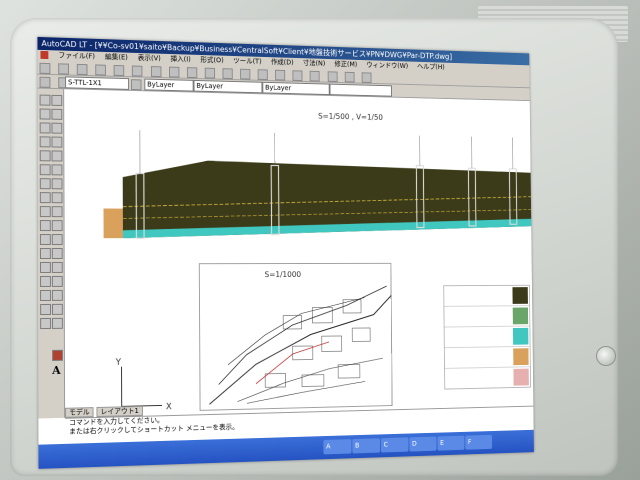 The width and height of the screenshot is (640, 480). What do you see at coordinates (349, 77) in the screenshot?
I see `tool-palette-icon` at bounding box center [349, 77].